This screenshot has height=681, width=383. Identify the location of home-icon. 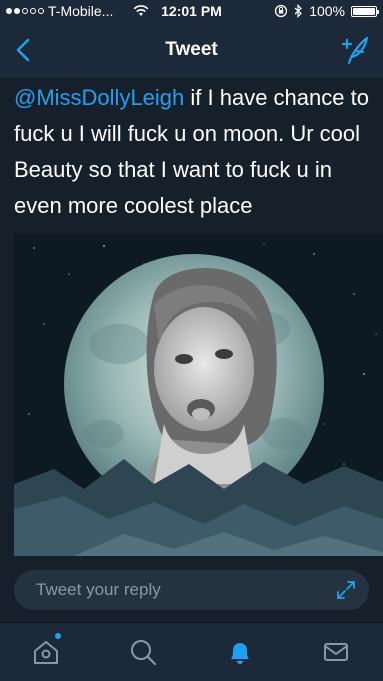
(46, 652).